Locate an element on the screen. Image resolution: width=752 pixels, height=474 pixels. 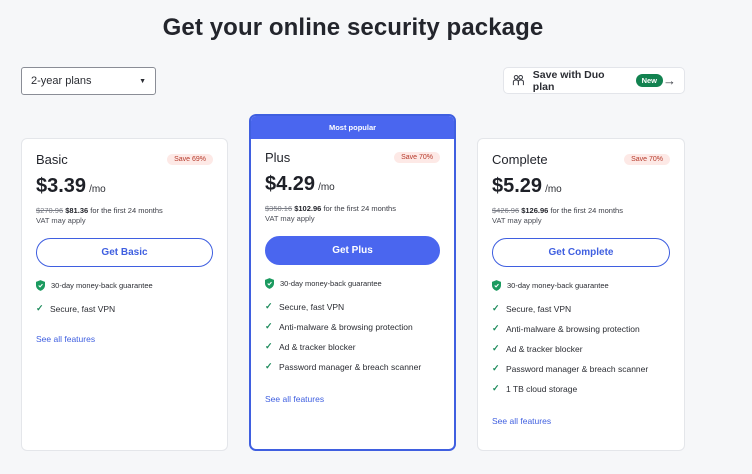
new-badge: New is located at coordinates (649, 80).